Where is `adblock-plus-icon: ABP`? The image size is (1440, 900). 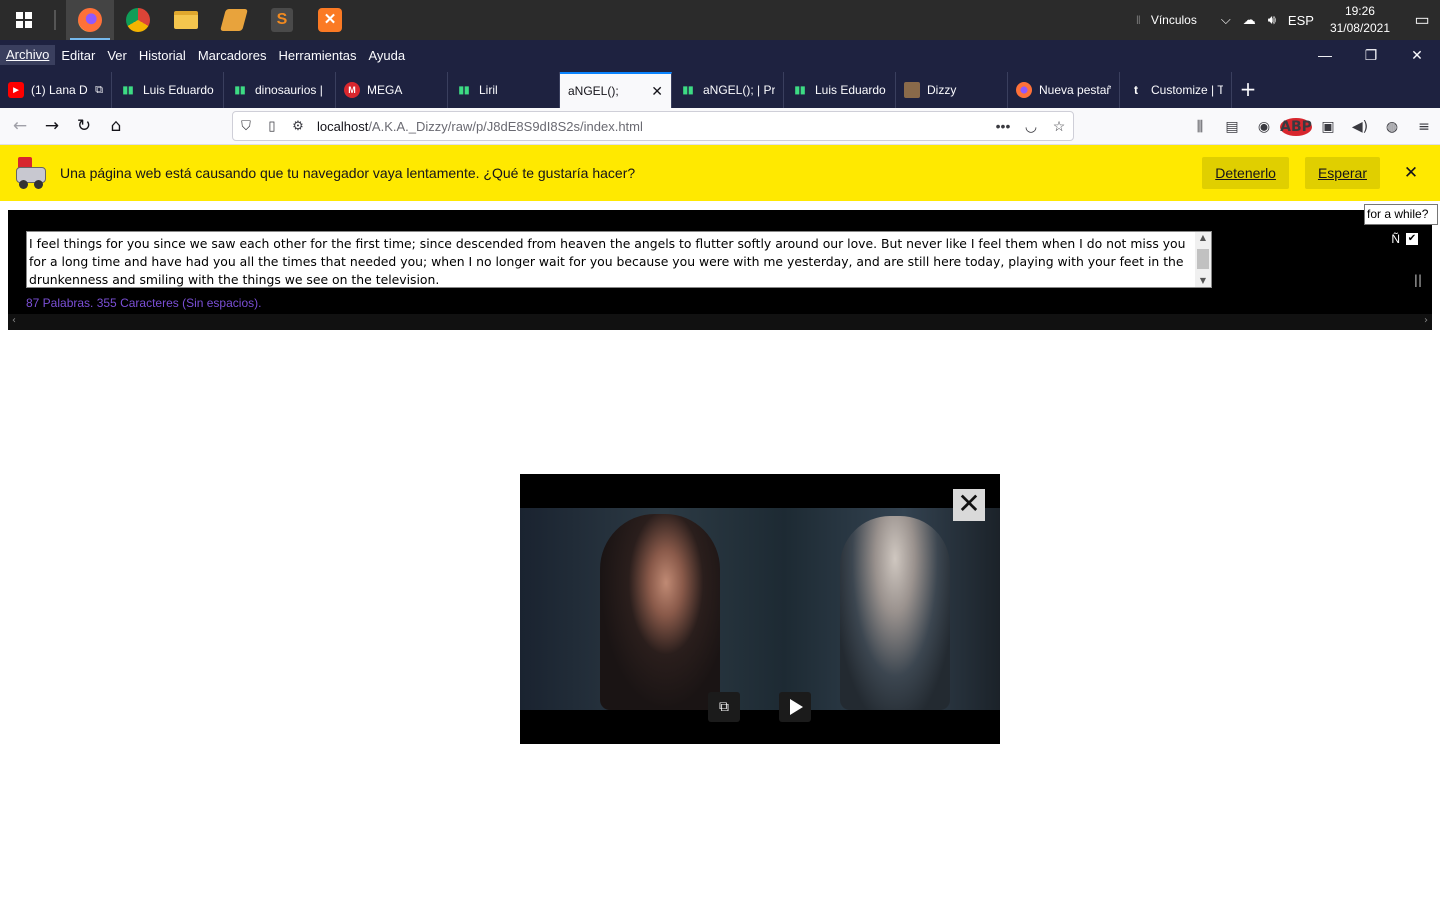
adblock-plus-icon: ABP is located at coordinates (1296, 126).